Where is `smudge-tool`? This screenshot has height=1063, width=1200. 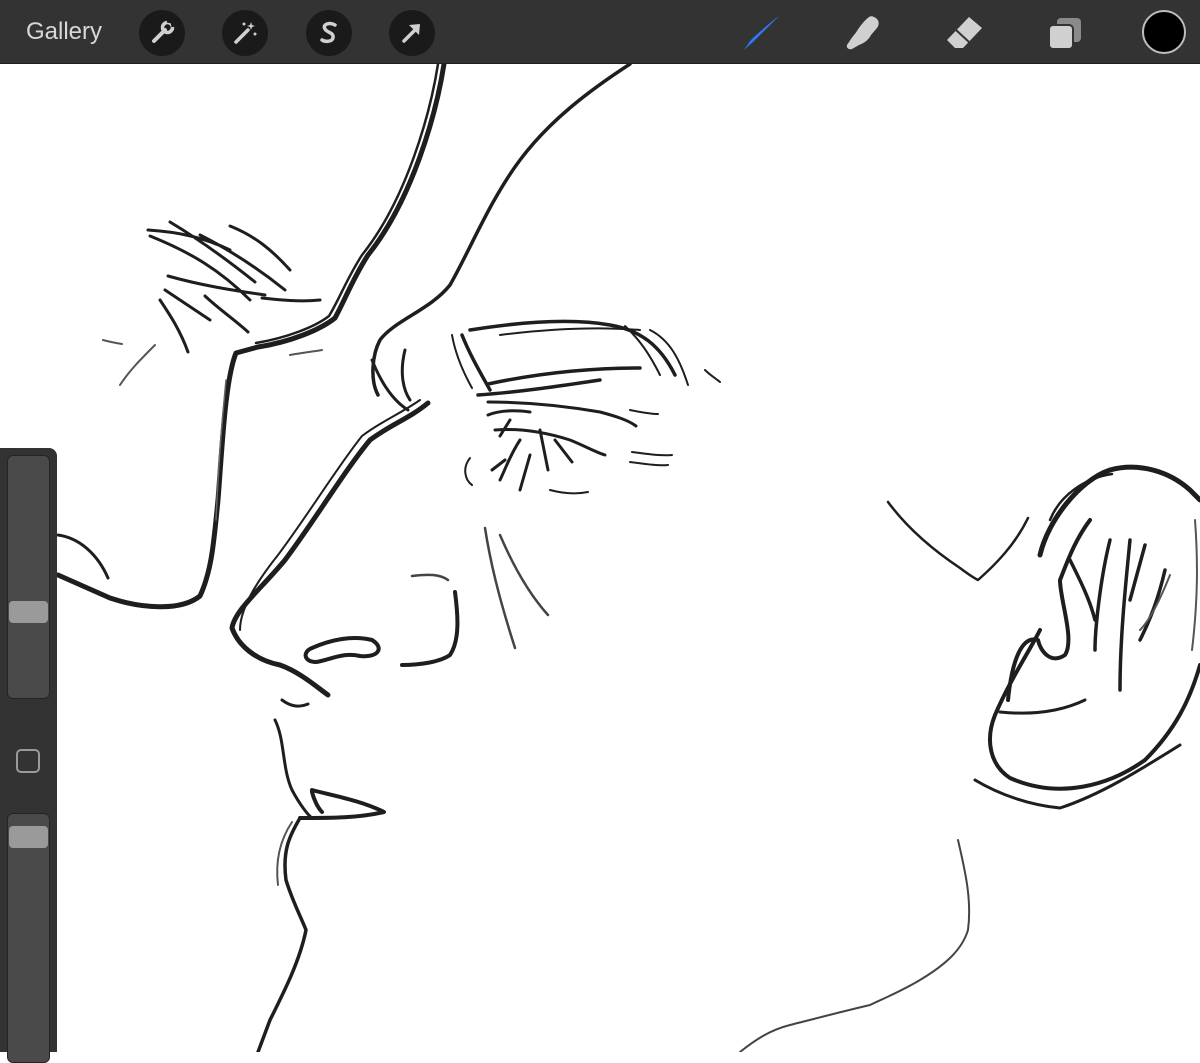
smudge-tool is located at coordinates (863, 33).